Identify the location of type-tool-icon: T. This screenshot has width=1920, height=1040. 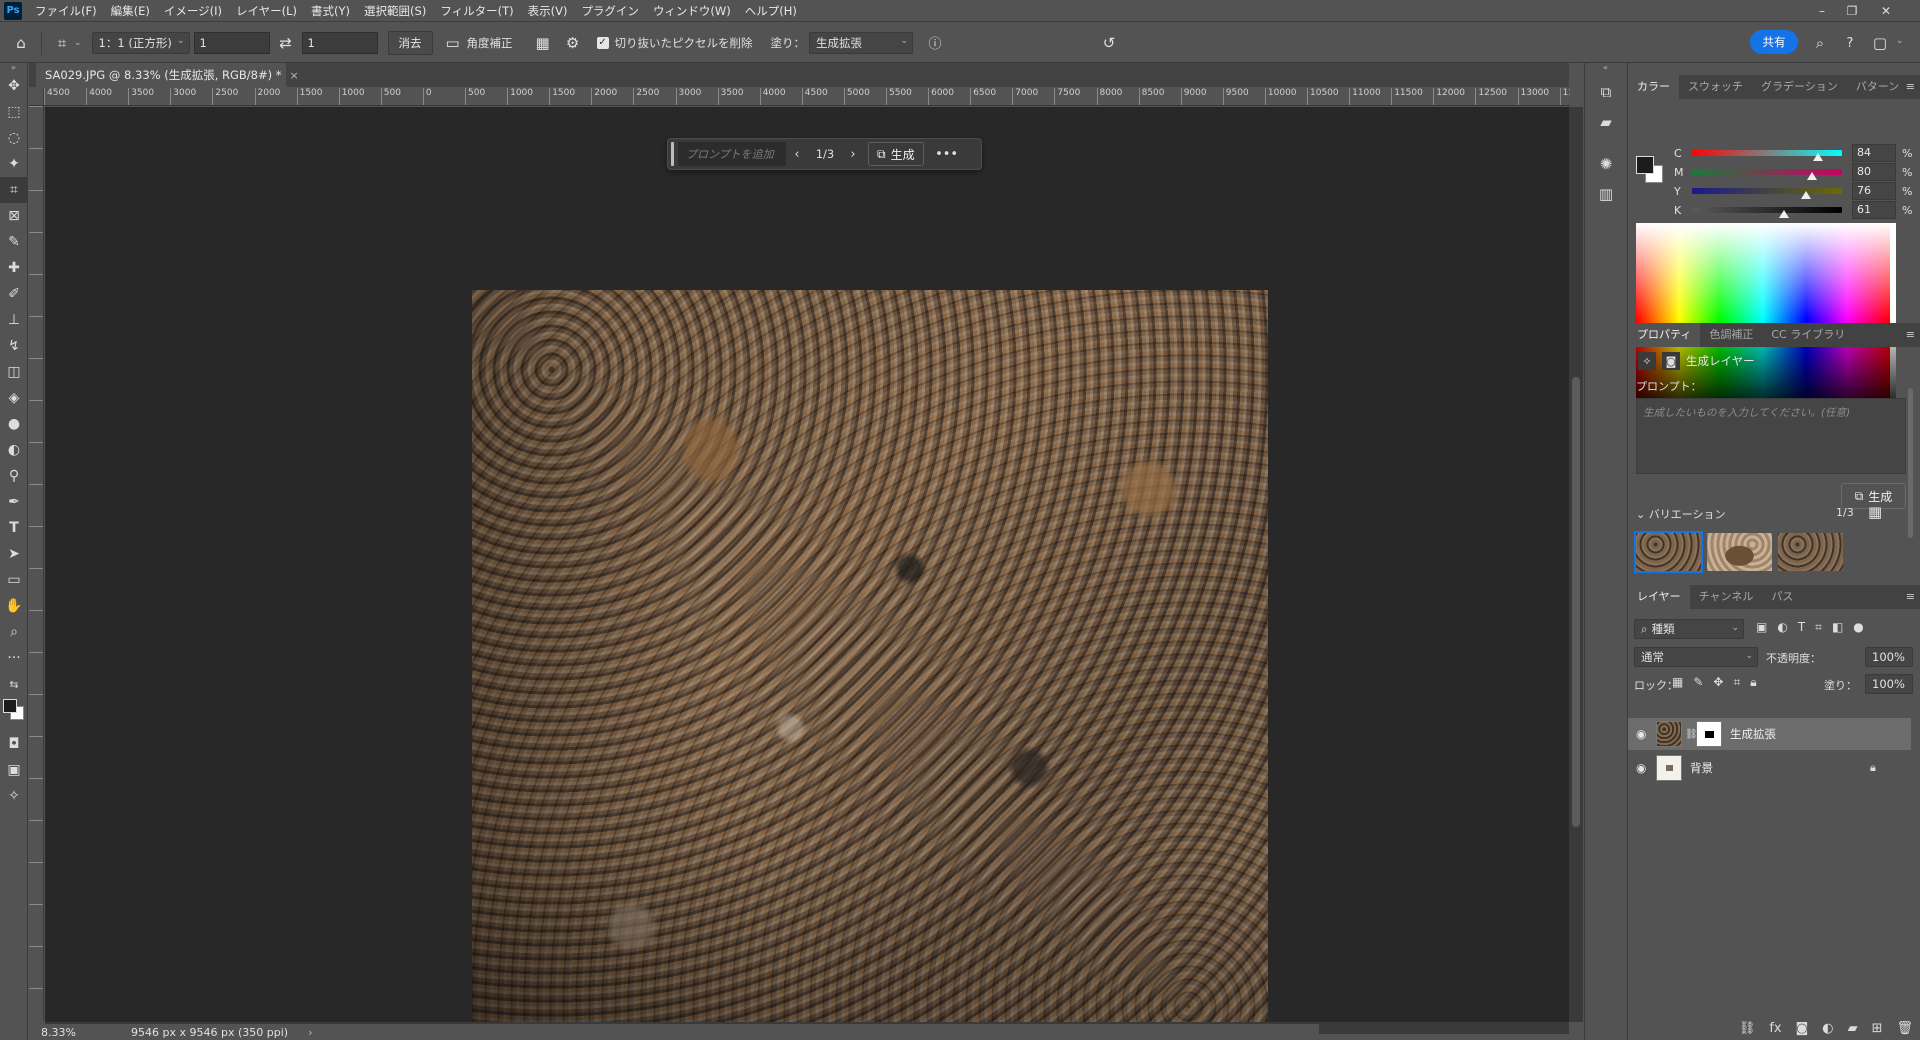
(14, 528).